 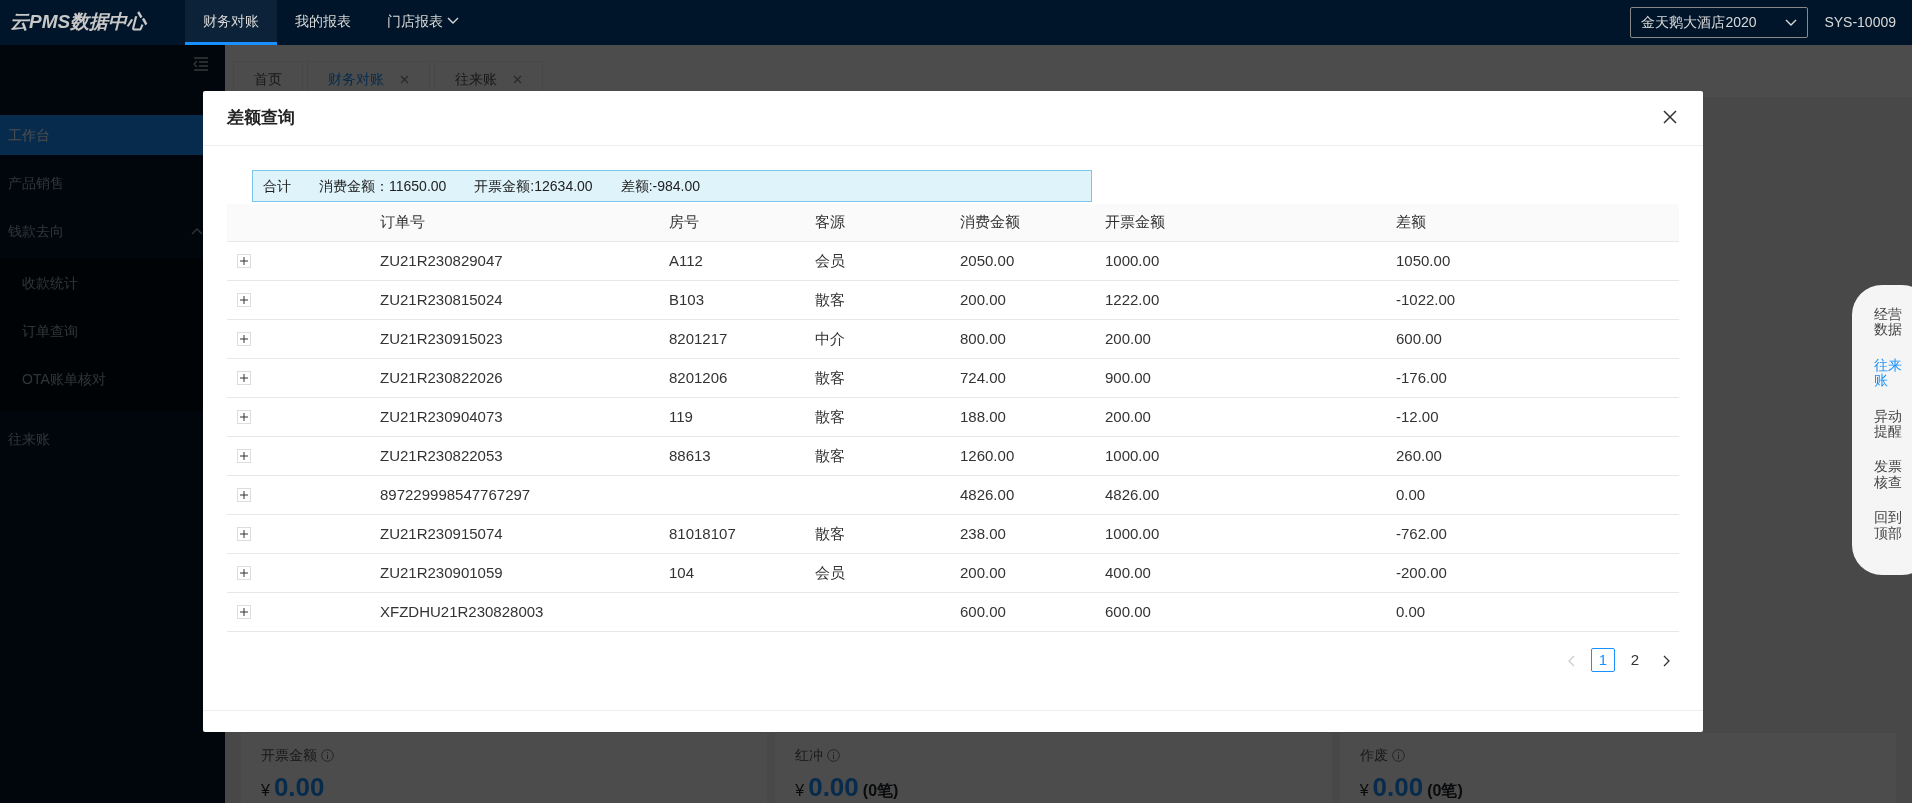 What do you see at coordinates (1671, 118) in the screenshot?
I see `close-button` at bounding box center [1671, 118].